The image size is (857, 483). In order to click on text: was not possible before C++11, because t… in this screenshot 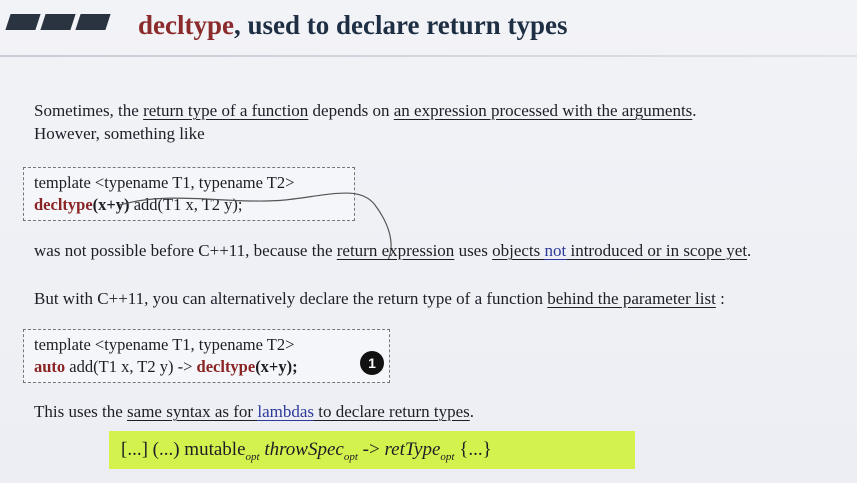, I will do `click(185, 250)`.